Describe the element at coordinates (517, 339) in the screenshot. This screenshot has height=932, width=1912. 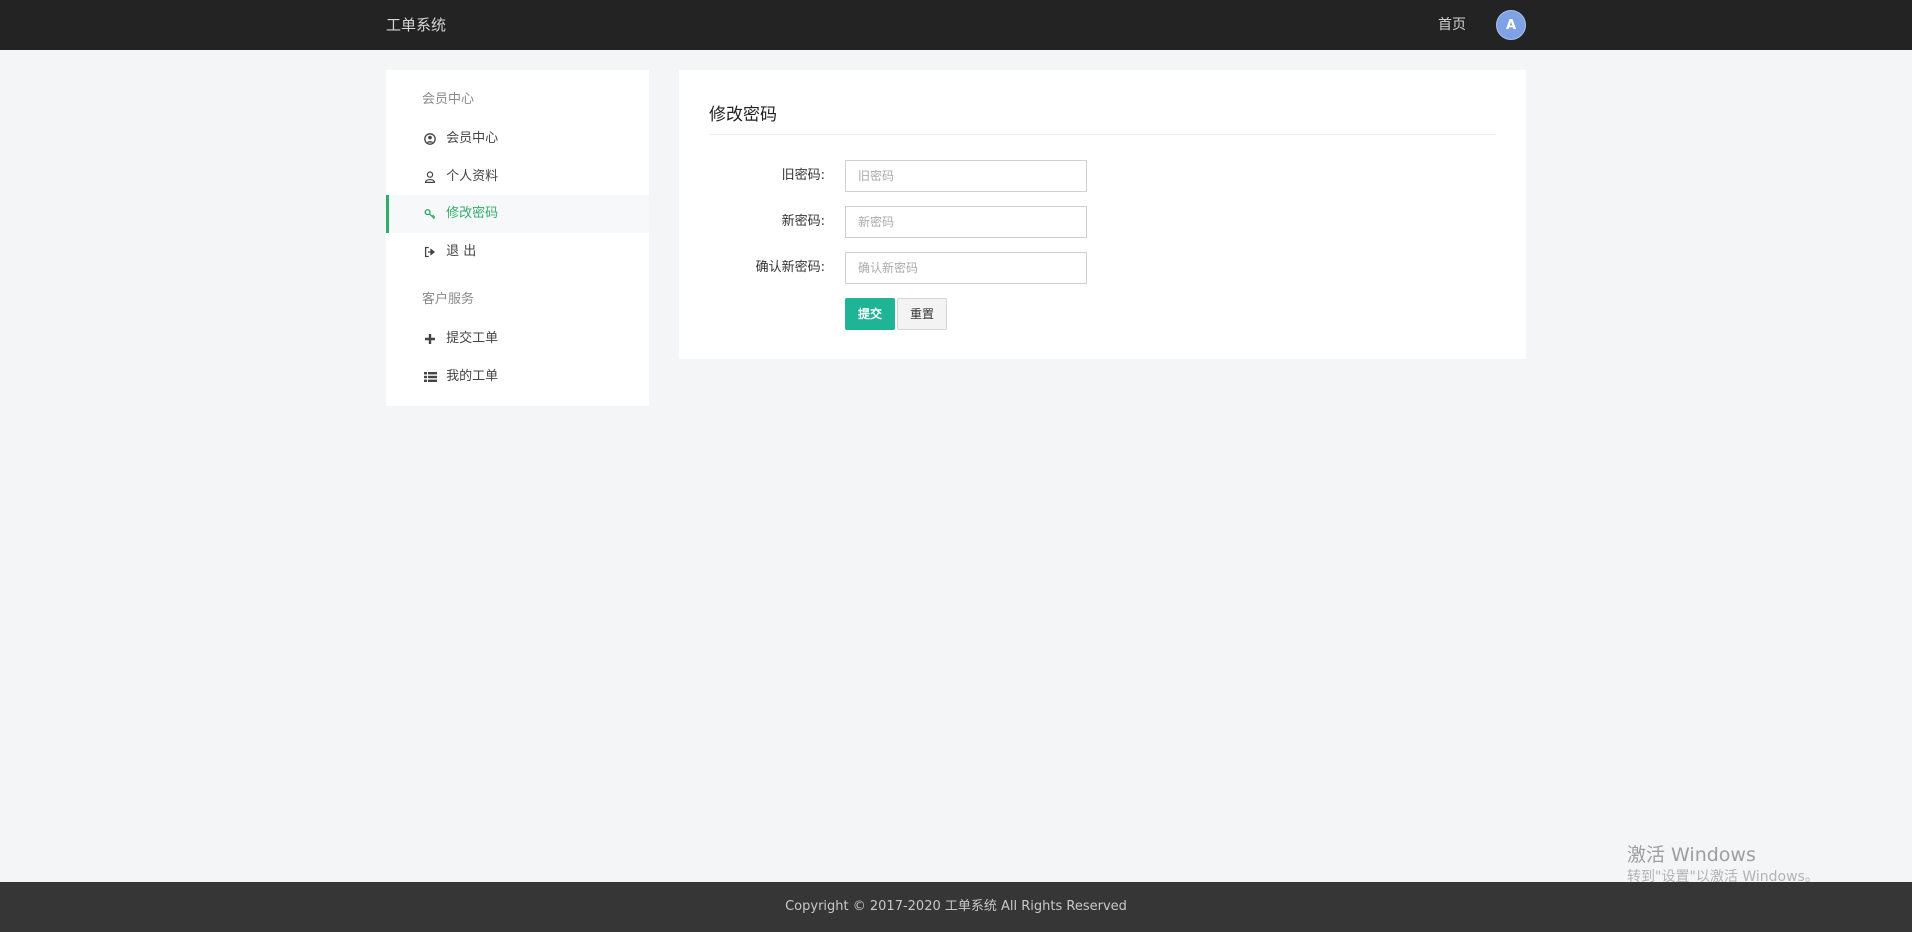
I see `sidebar-item-submit-ticket: 提交工单` at that location.